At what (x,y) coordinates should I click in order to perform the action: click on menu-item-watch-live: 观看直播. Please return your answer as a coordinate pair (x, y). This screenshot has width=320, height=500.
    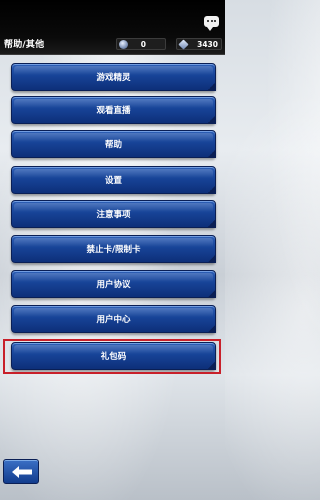
    Looking at the image, I should click on (113, 110).